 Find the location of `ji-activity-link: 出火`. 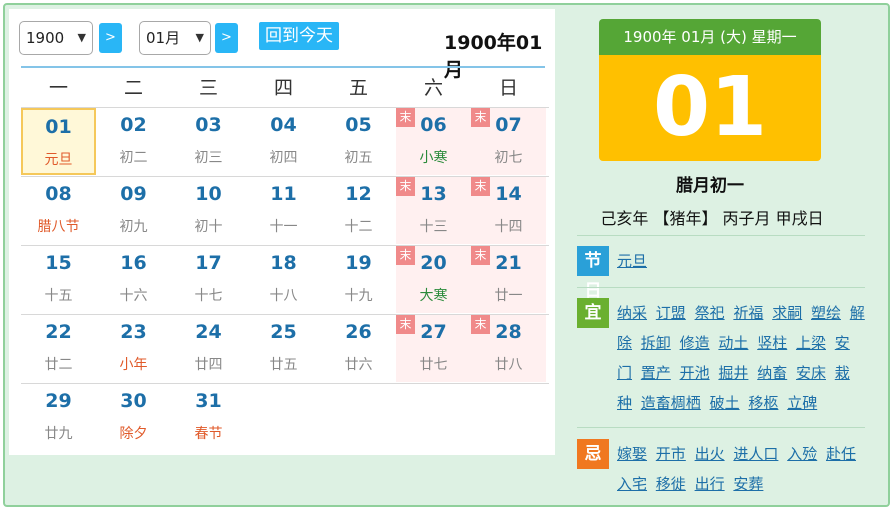

ji-activity-link: 出火 is located at coordinates (710, 454).